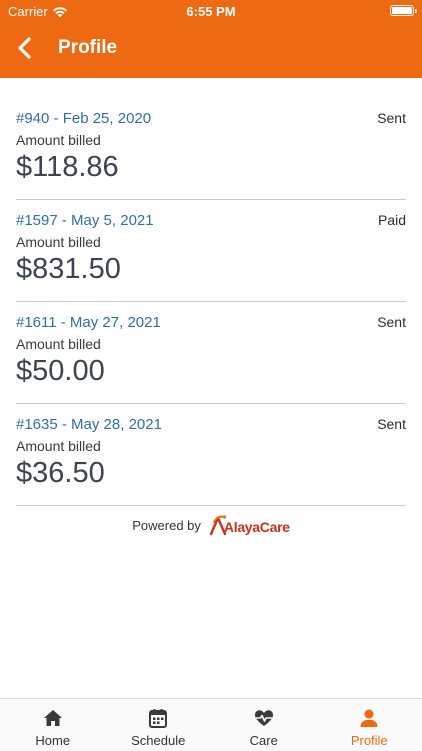  I want to click on tab-label: Profile, so click(369, 740).